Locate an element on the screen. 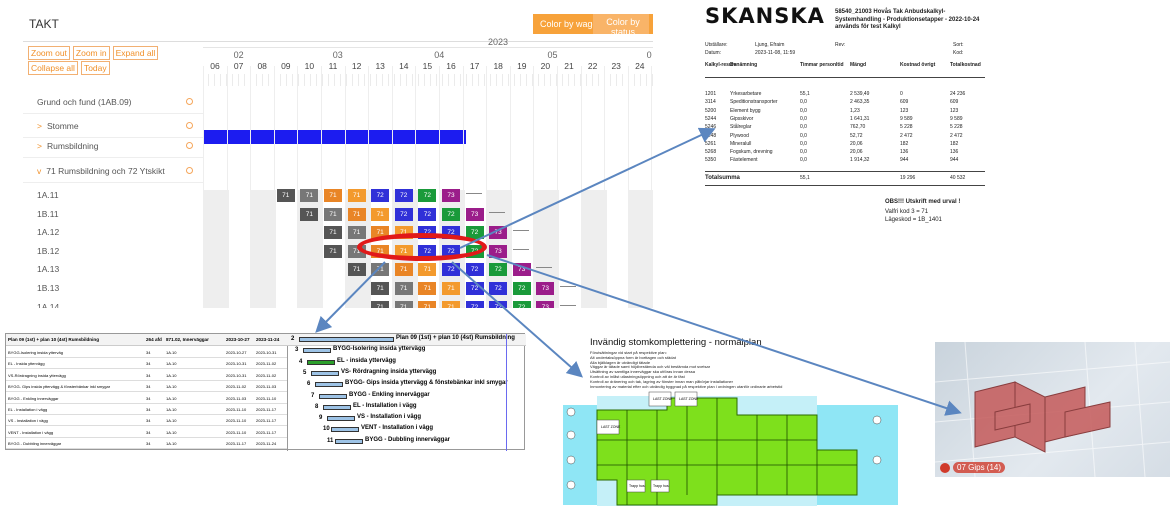 The image size is (1170, 509). arrow-to-gantt is located at coordinates (350, 297).